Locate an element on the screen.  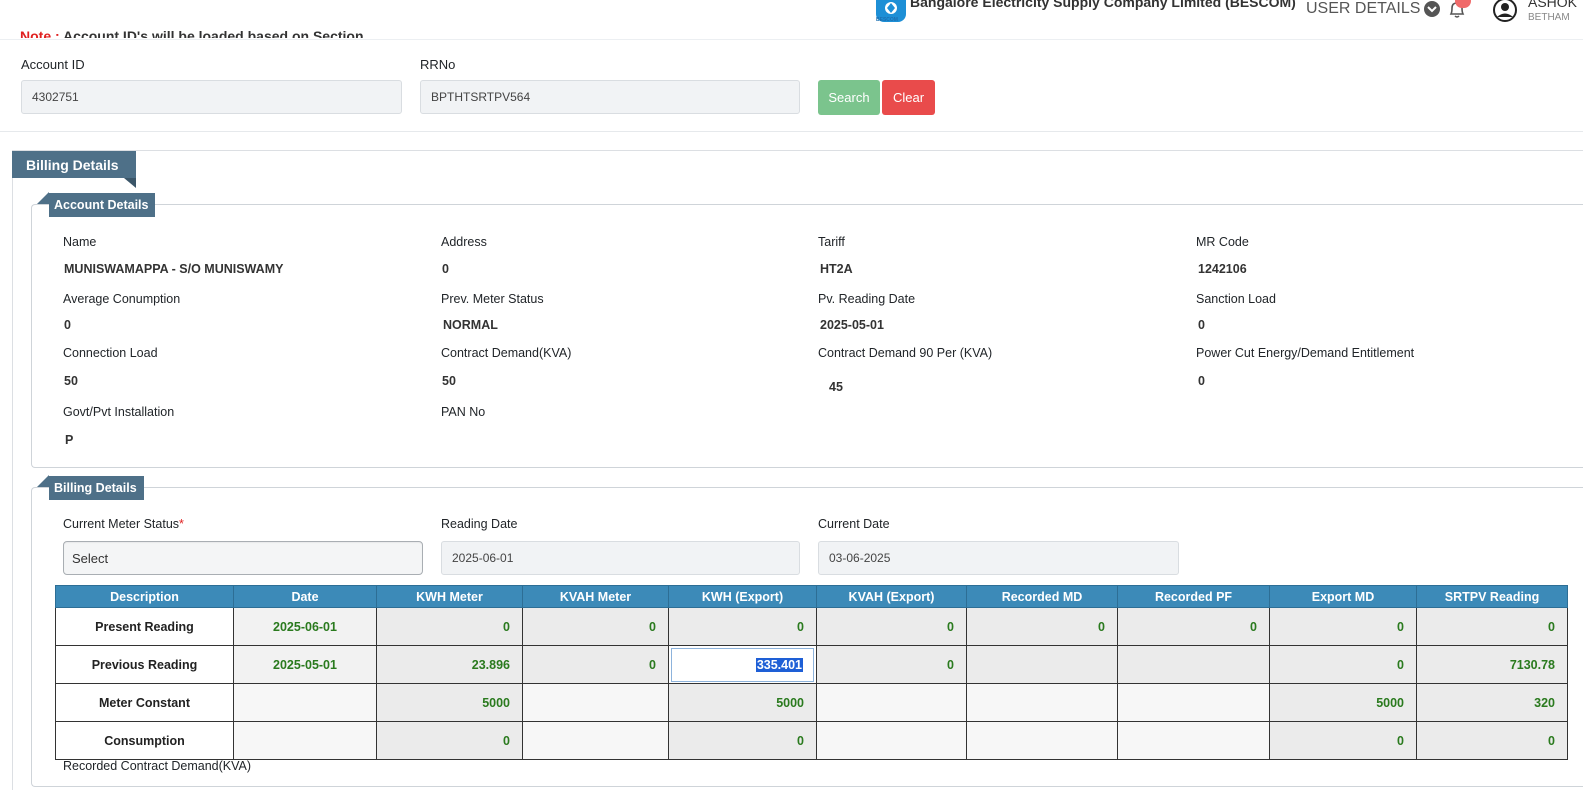
mr-code-label: MR Code is located at coordinates (1222, 242).